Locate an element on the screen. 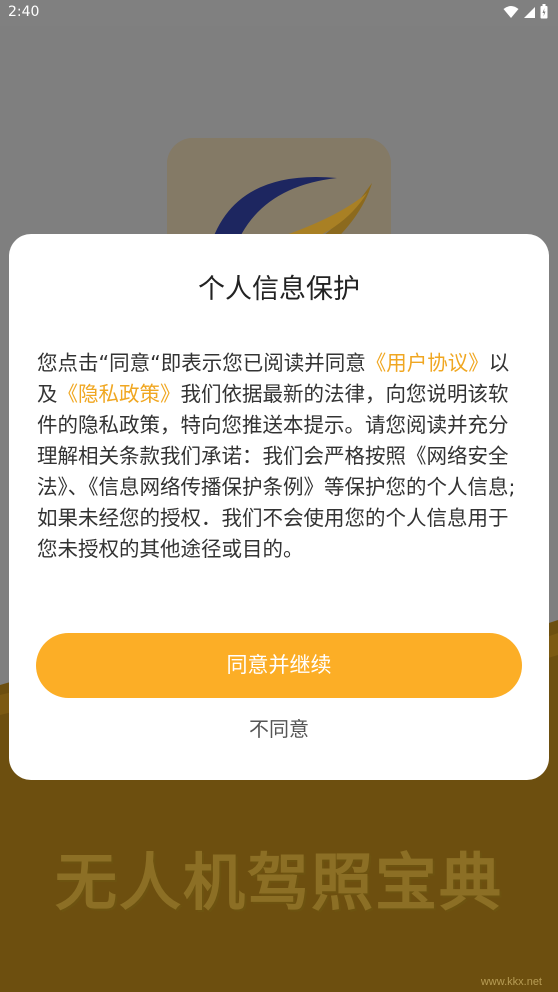 The width and height of the screenshot is (558, 992). splash-app-name: 无人机驾照宝典 is located at coordinates (278, 882).